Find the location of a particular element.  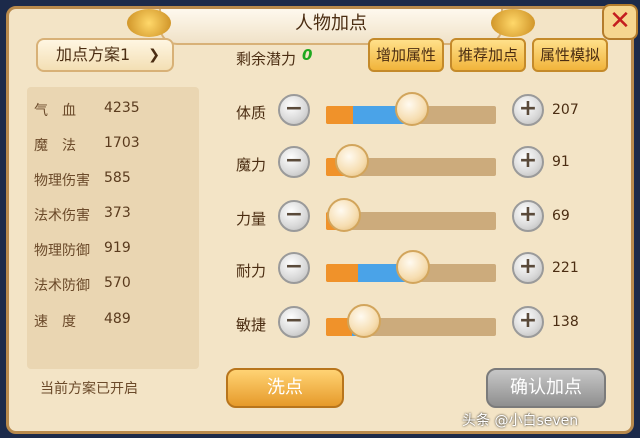

stat-label: 物理防御 is located at coordinates (62, 251).